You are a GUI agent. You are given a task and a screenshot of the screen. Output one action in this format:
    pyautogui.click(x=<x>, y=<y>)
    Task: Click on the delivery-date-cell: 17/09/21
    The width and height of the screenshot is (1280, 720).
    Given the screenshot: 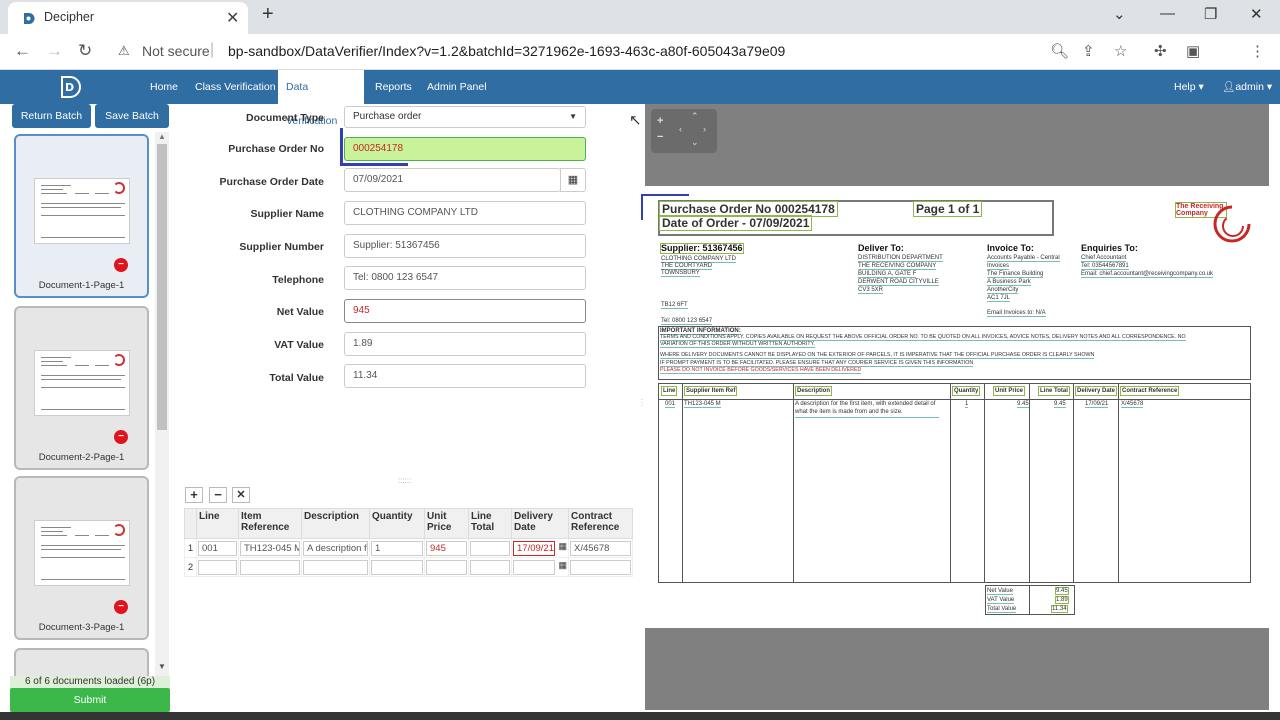 What is the action you would take?
    pyautogui.click(x=534, y=548)
    